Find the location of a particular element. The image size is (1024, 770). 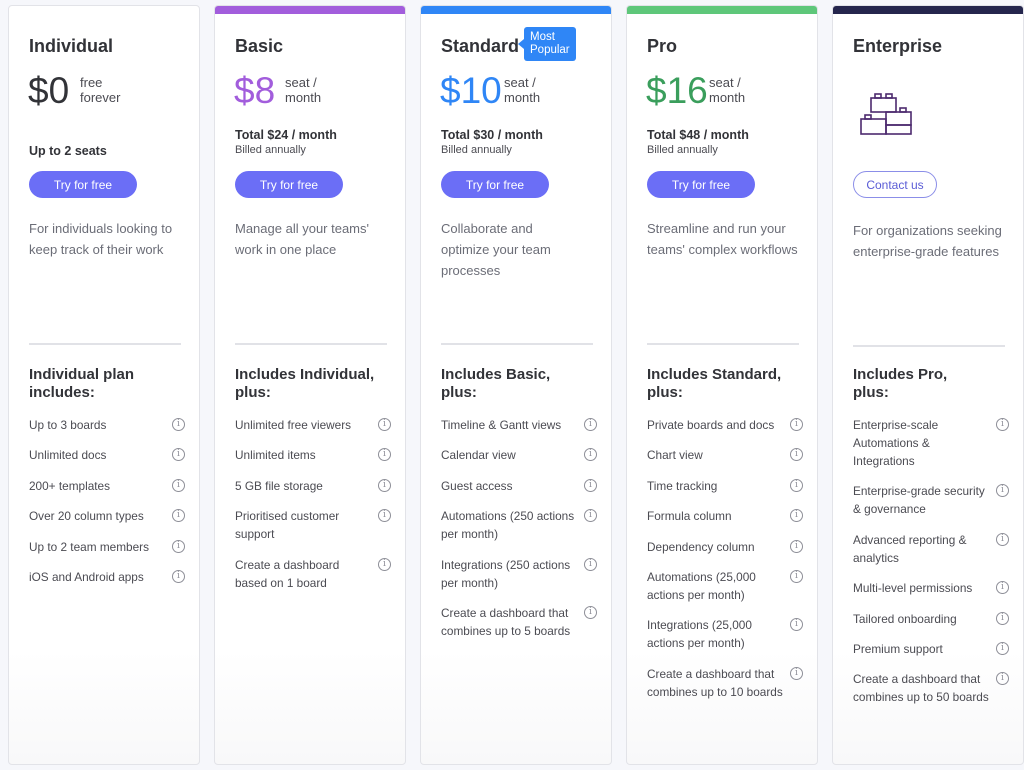

plan-price: $0 is located at coordinates (49, 90).